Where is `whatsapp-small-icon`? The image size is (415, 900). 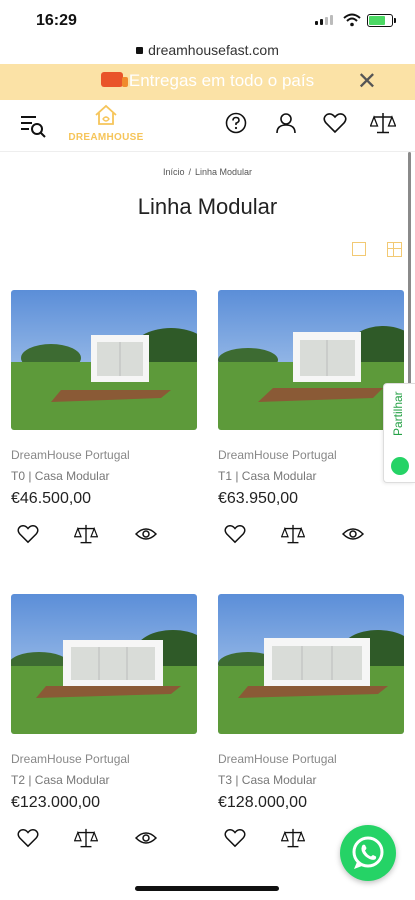
whatsapp-small-icon is located at coordinates (400, 466).